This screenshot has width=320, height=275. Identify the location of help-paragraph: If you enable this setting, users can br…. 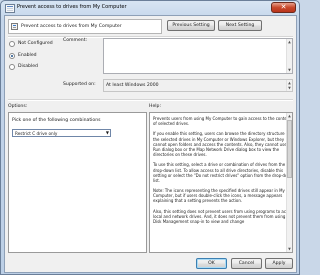
(223, 144).